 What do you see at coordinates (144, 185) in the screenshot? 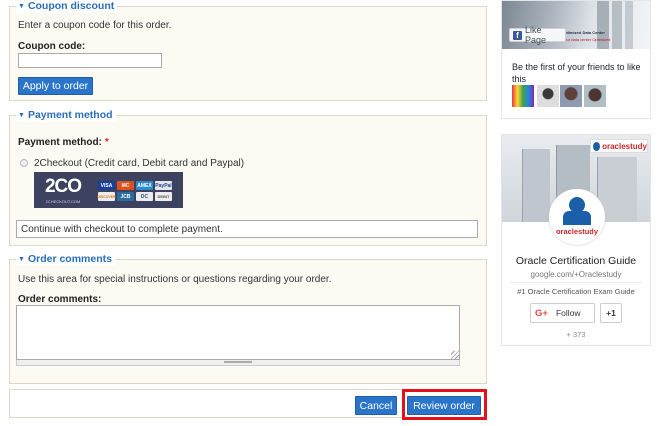
I see `amex-icon: AMEX` at bounding box center [144, 185].